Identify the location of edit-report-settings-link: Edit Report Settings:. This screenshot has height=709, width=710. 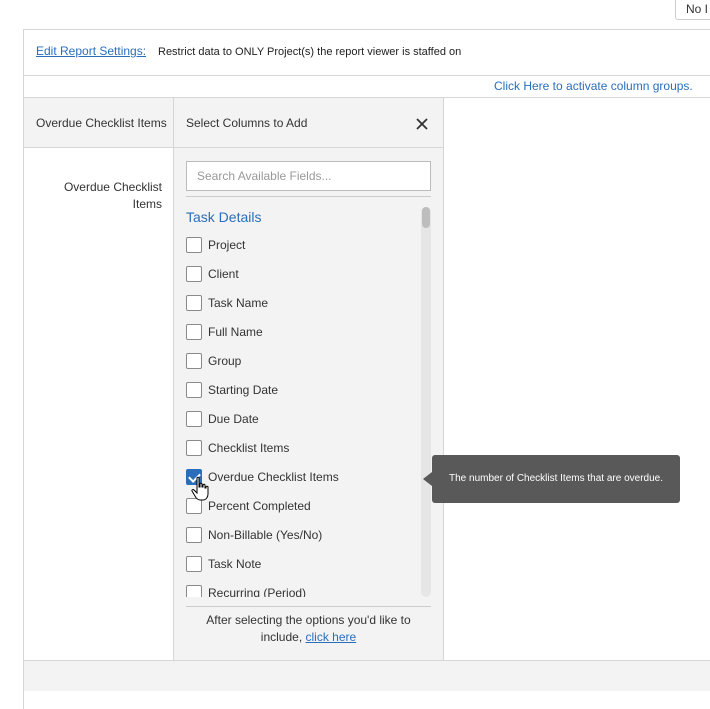
(91, 51).